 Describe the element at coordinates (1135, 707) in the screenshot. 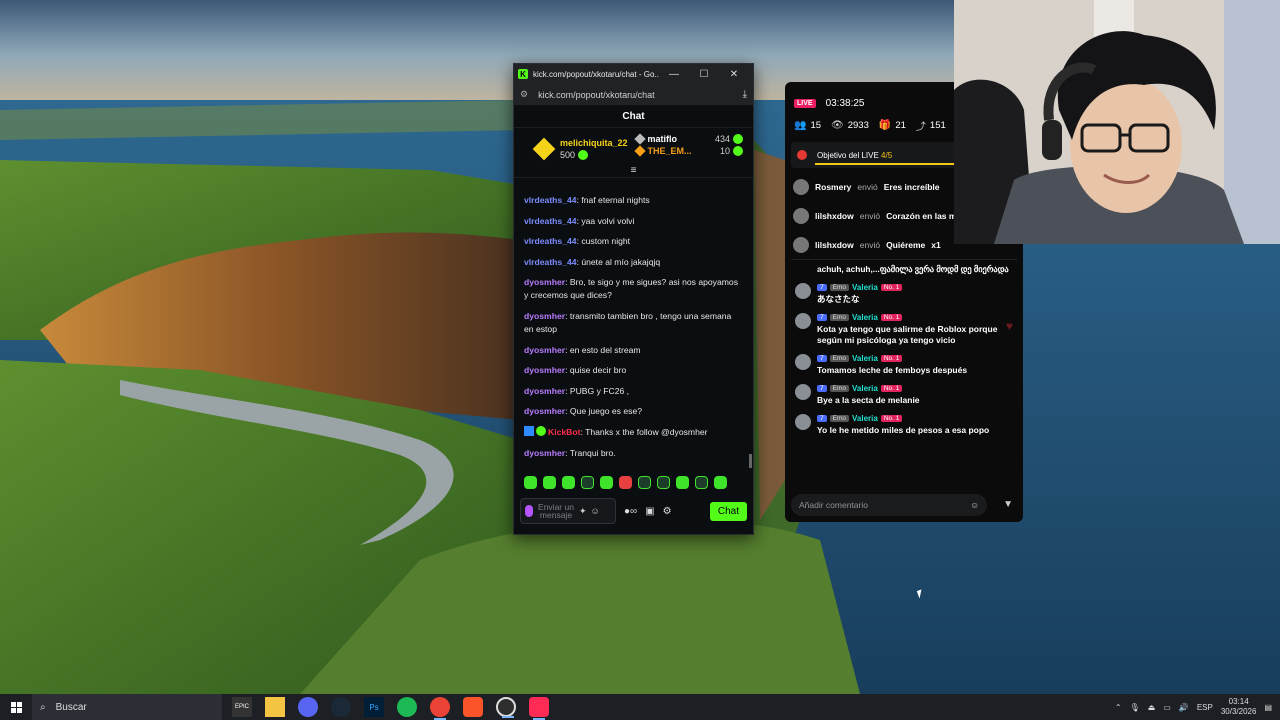

I see `mic-icon: 🎙` at that location.